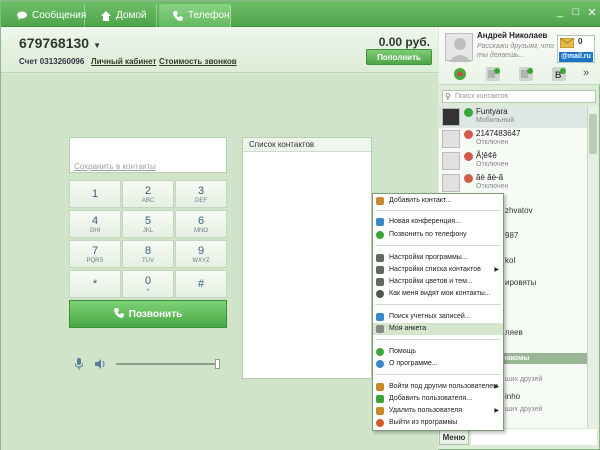 The height and width of the screenshot is (450, 600). I want to click on personal-cabinet-link: Личный кабинет, so click(123, 61).